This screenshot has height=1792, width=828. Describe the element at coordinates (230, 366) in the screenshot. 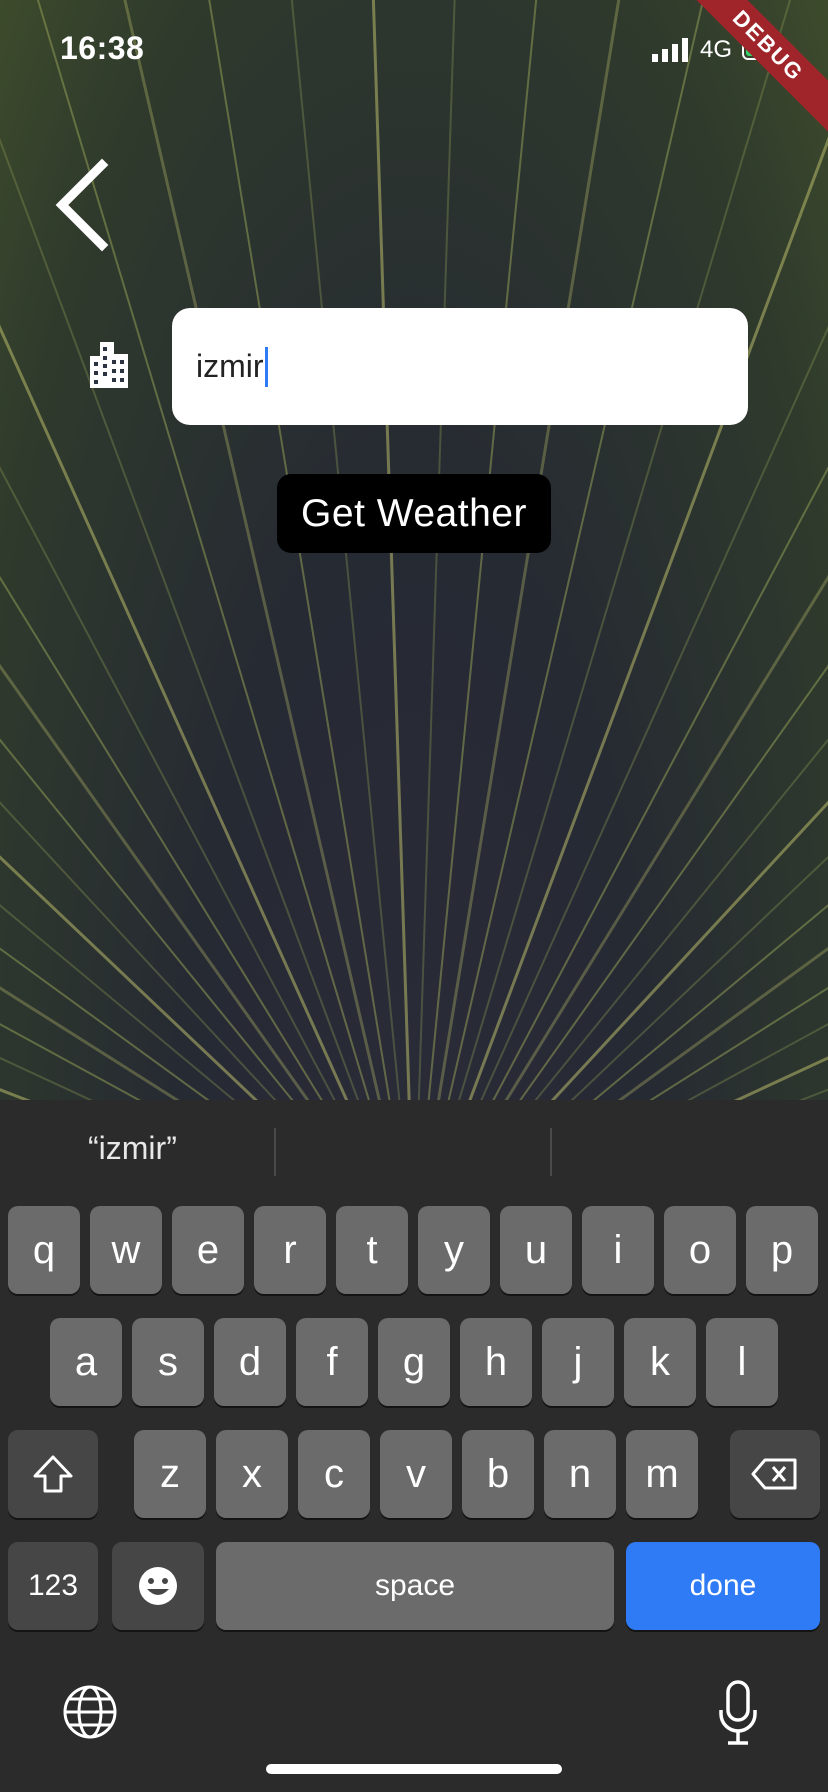

I see `city-input-value: izmir` at that location.